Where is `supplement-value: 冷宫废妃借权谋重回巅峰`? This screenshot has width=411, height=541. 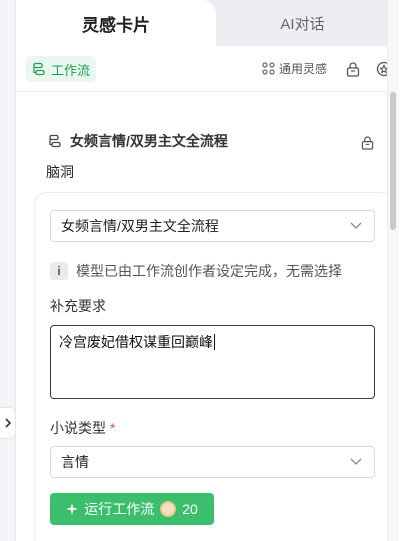
supplement-value: 冷宫废妃借权谋重回巅峰 is located at coordinates (136, 342).